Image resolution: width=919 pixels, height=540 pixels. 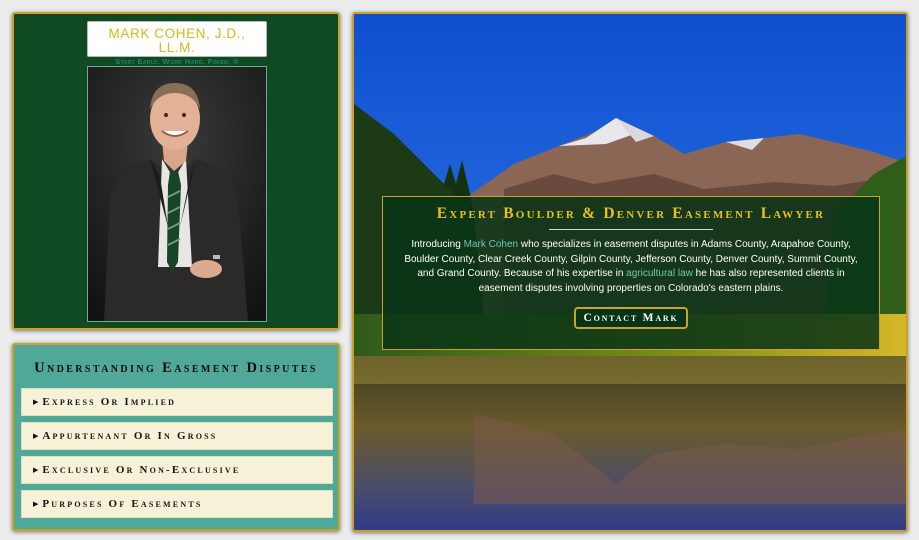 I want to click on title-divider, so click(x=631, y=229).